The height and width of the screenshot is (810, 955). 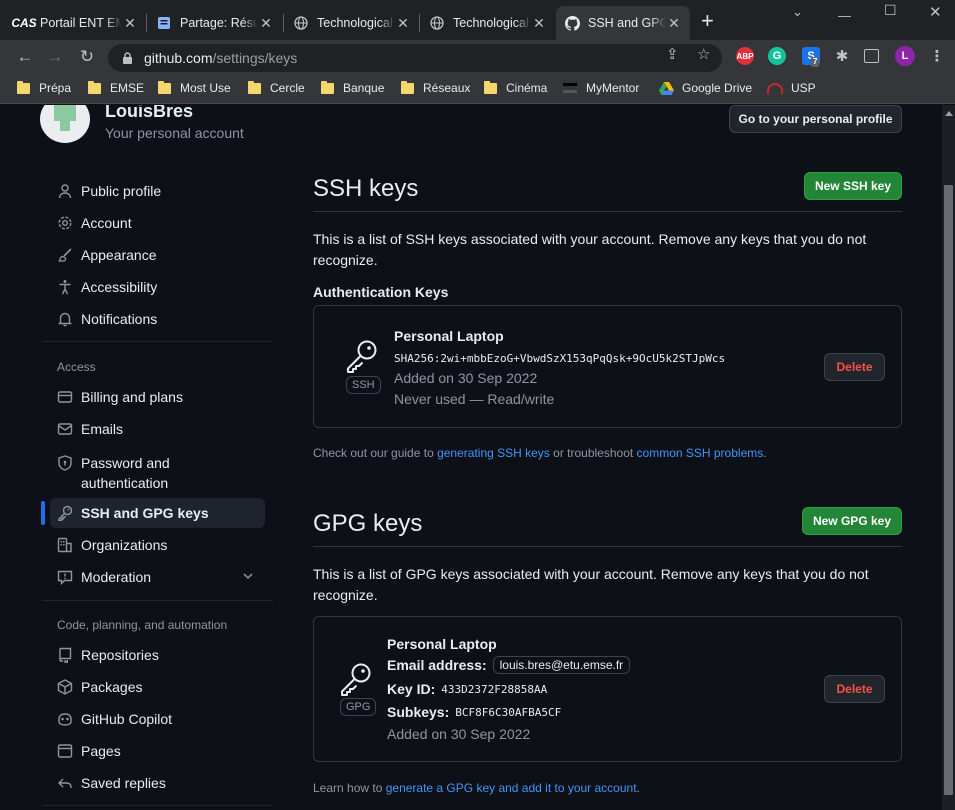 What do you see at coordinates (707, 21) in the screenshot?
I see `new-tab-button: +` at bounding box center [707, 21].